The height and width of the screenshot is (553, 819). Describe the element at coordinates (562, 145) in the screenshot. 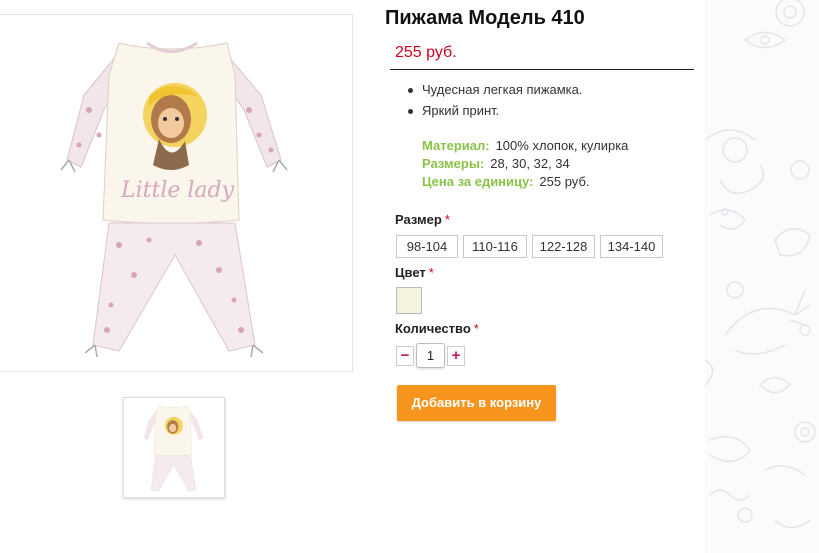

I see `spec-value: 100% хлопок, кулирка` at that location.